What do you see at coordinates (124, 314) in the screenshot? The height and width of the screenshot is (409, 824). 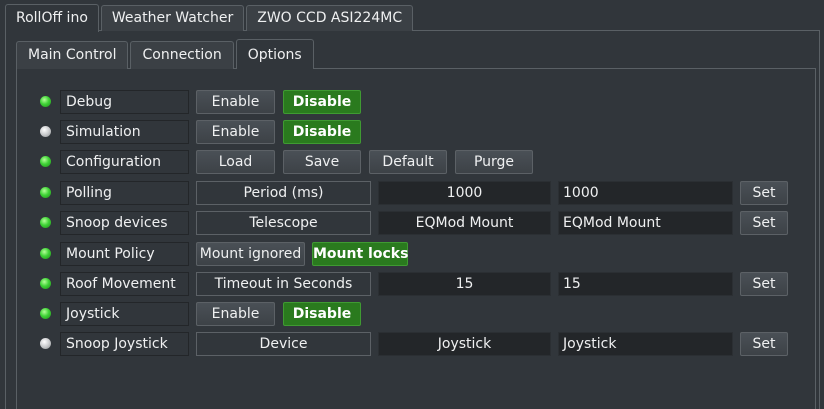 I see `property-label: Joystick` at bounding box center [124, 314].